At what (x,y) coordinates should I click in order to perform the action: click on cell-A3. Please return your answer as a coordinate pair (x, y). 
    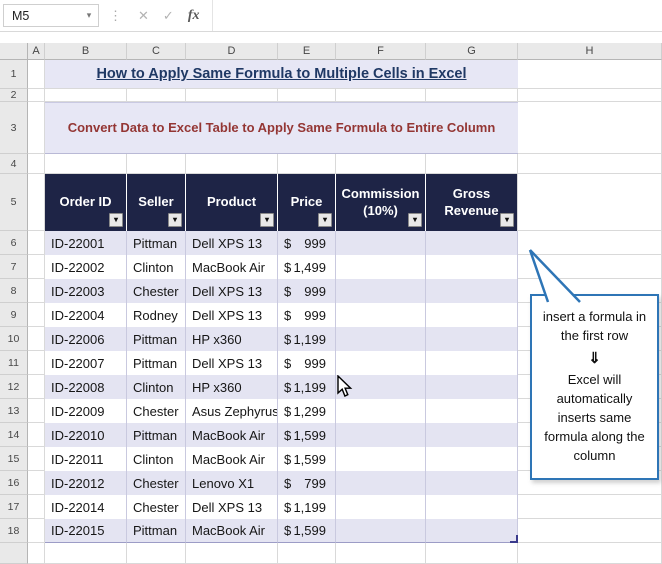
    Looking at the image, I should click on (36, 128).